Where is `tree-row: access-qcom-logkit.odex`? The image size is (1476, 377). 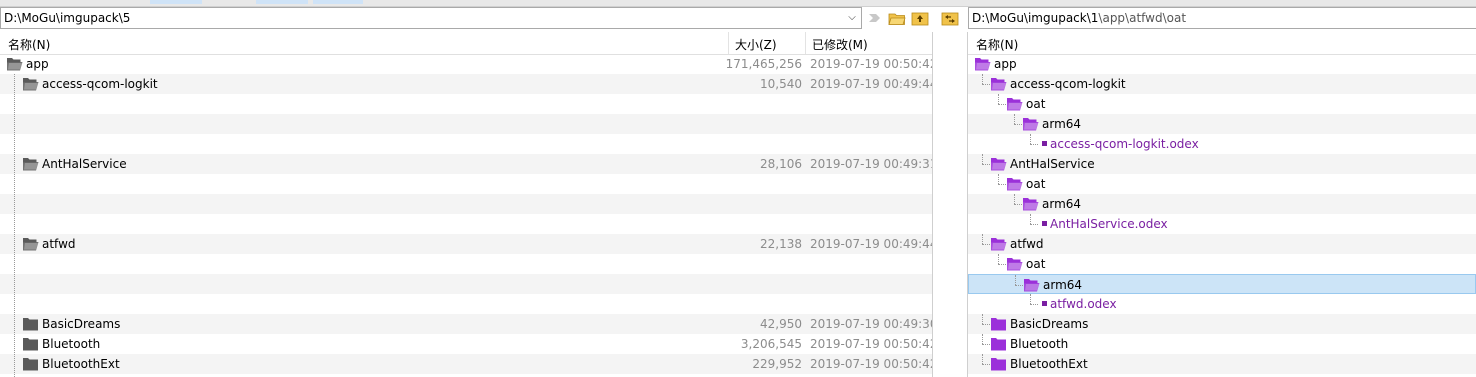 tree-row: access-qcom-logkit.odex is located at coordinates (1222, 144).